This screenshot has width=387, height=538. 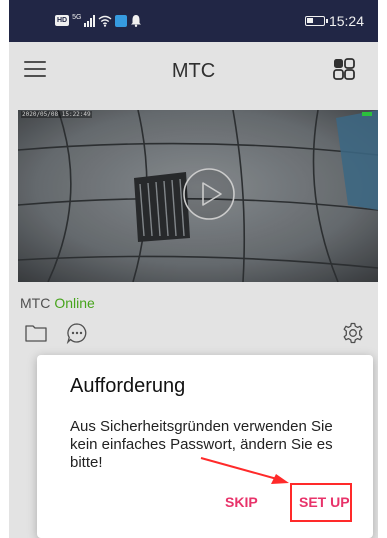 What do you see at coordinates (244, 470) in the screenshot?
I see `annotation-arrow-icon` at bounding box center [244, 470].